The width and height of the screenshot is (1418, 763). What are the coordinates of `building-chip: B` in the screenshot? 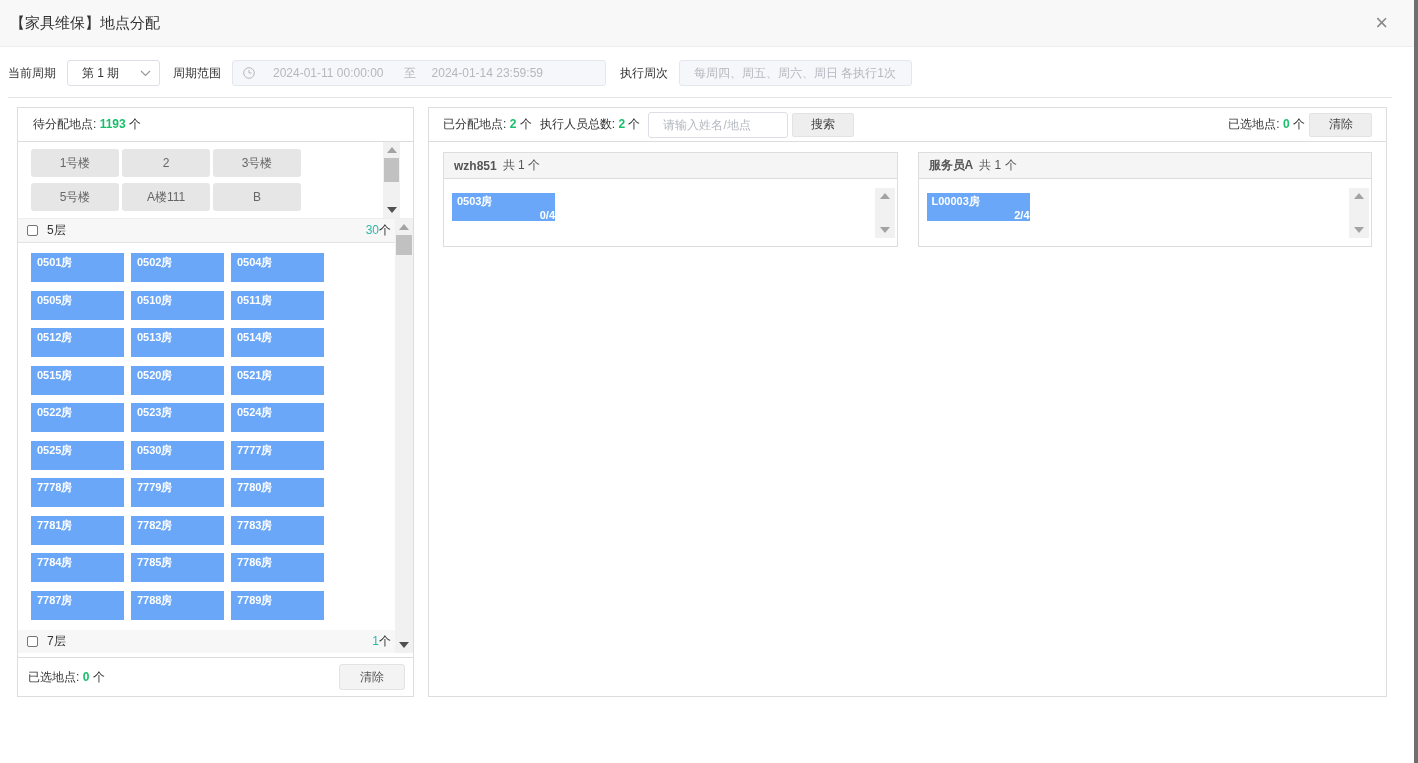 It's located at (257, 197).